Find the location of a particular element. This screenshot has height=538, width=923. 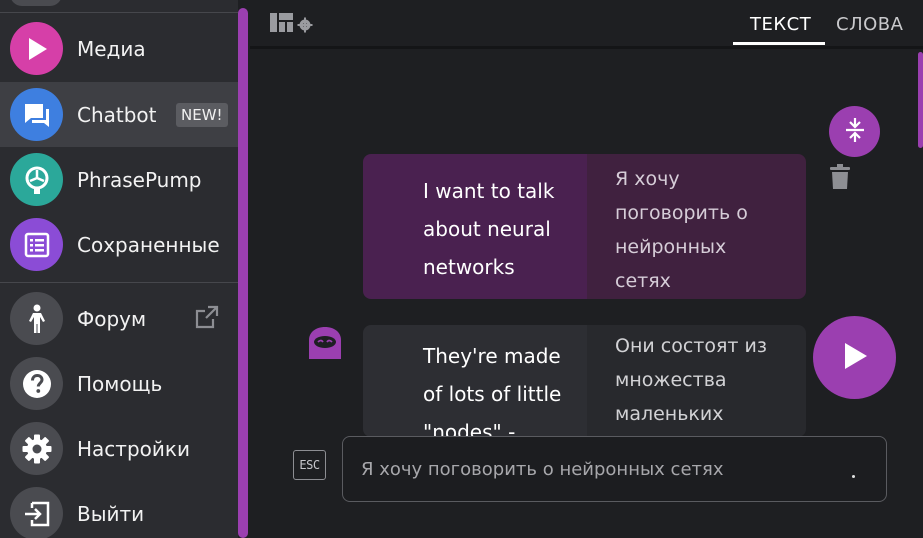

top-bar: ТЕКСТ СЛОВА is located at coordinates (586, 23).